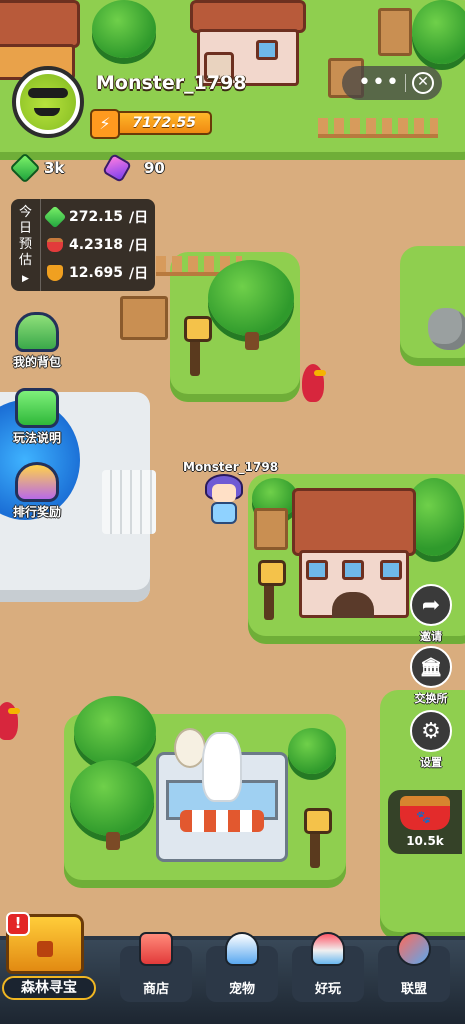 Image resolution: width=465 pixels, height=1024 pixels. I want to click on forecast-row: 12.695 /日, so click(98, 273).